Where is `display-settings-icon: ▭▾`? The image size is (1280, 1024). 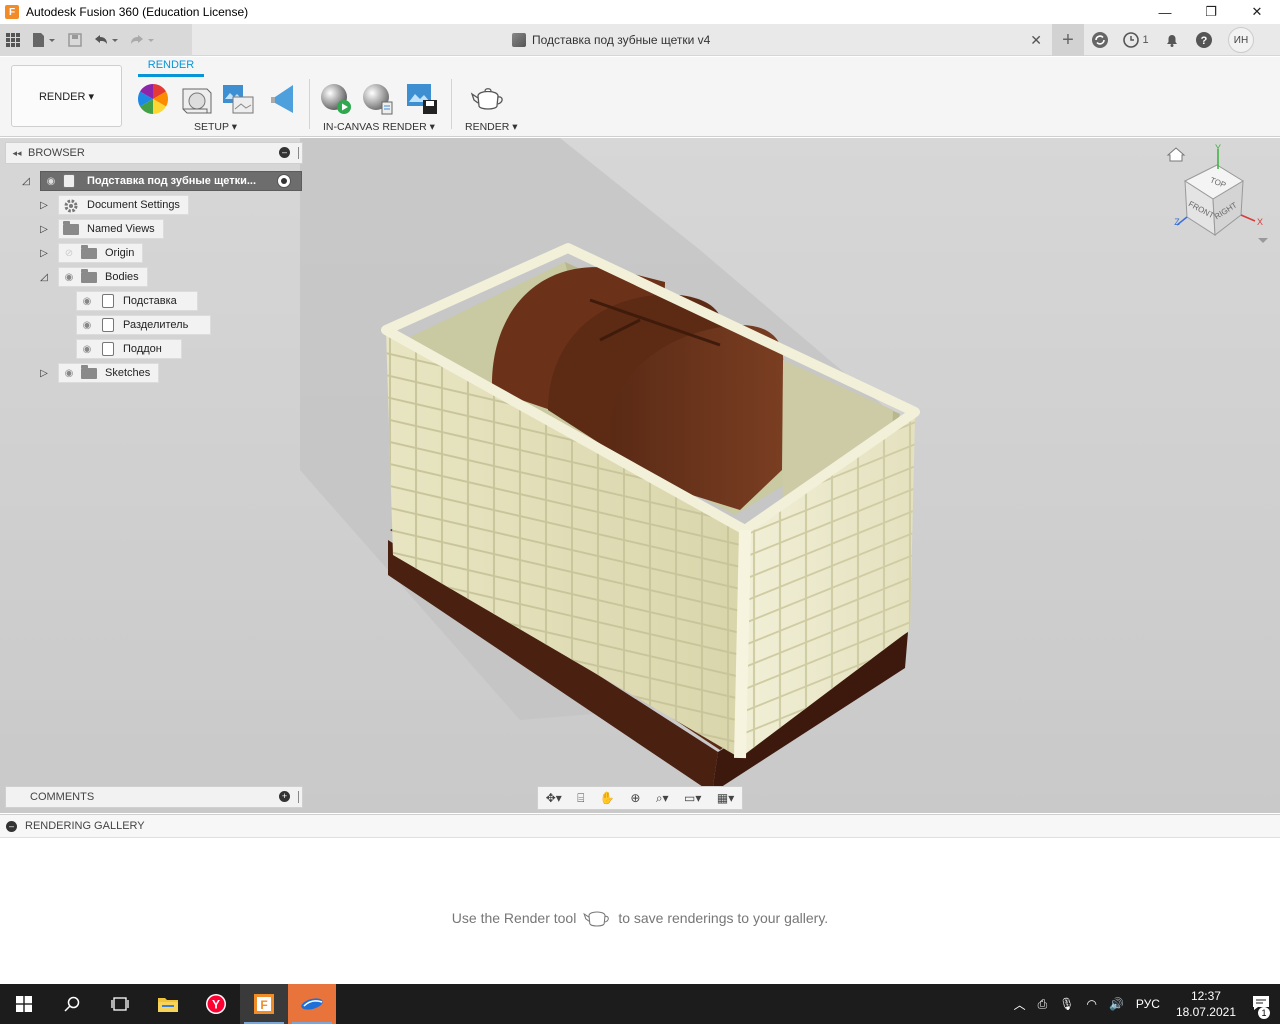
display-settings-icon: ▭▾ is located at coordinates (692, 798).